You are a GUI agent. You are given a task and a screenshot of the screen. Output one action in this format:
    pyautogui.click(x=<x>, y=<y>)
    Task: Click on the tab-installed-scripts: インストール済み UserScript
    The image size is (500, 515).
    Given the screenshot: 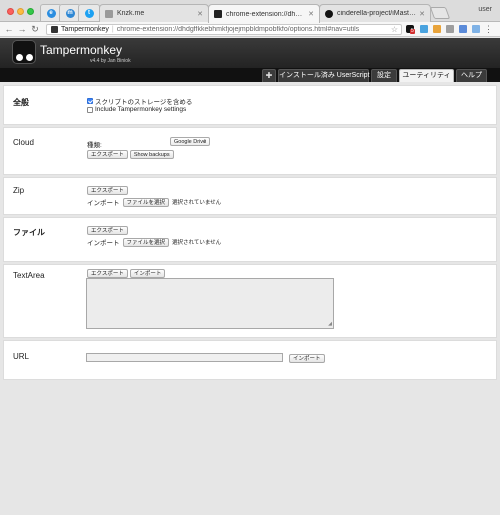 What is the action you would take?
    pyautogui.click(x=323, y=75)
    